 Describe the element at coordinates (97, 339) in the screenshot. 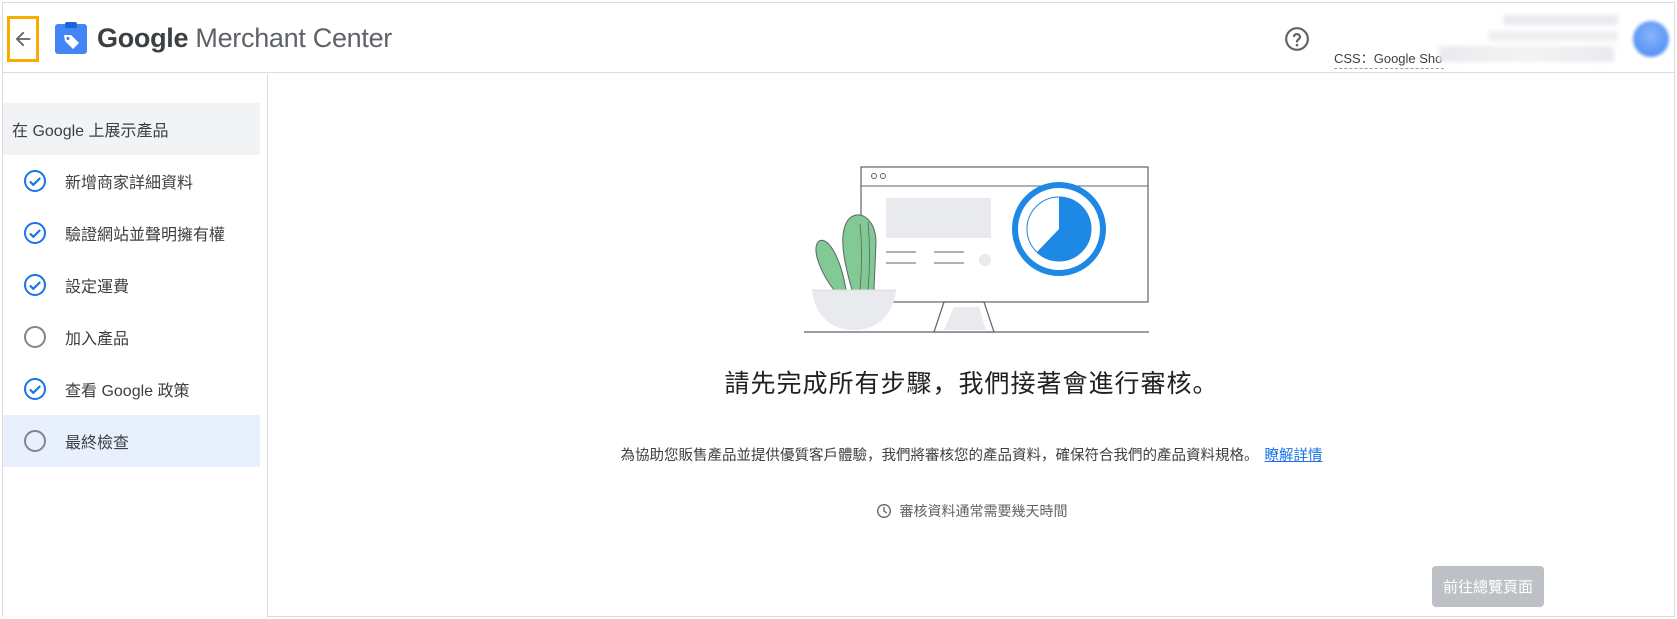

I see `sidebar-step-label: 加入產品` at that location.